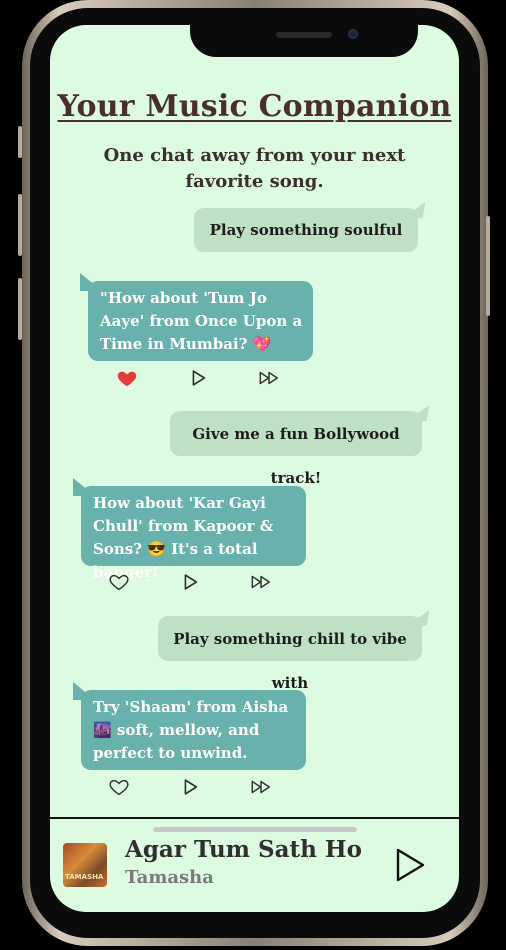 The height and width of the screenshot is (950, 506). What do you see at coordinates (20, 225) in the screenshot?
I see `volume-up-button` at bounding box center [20, 225].